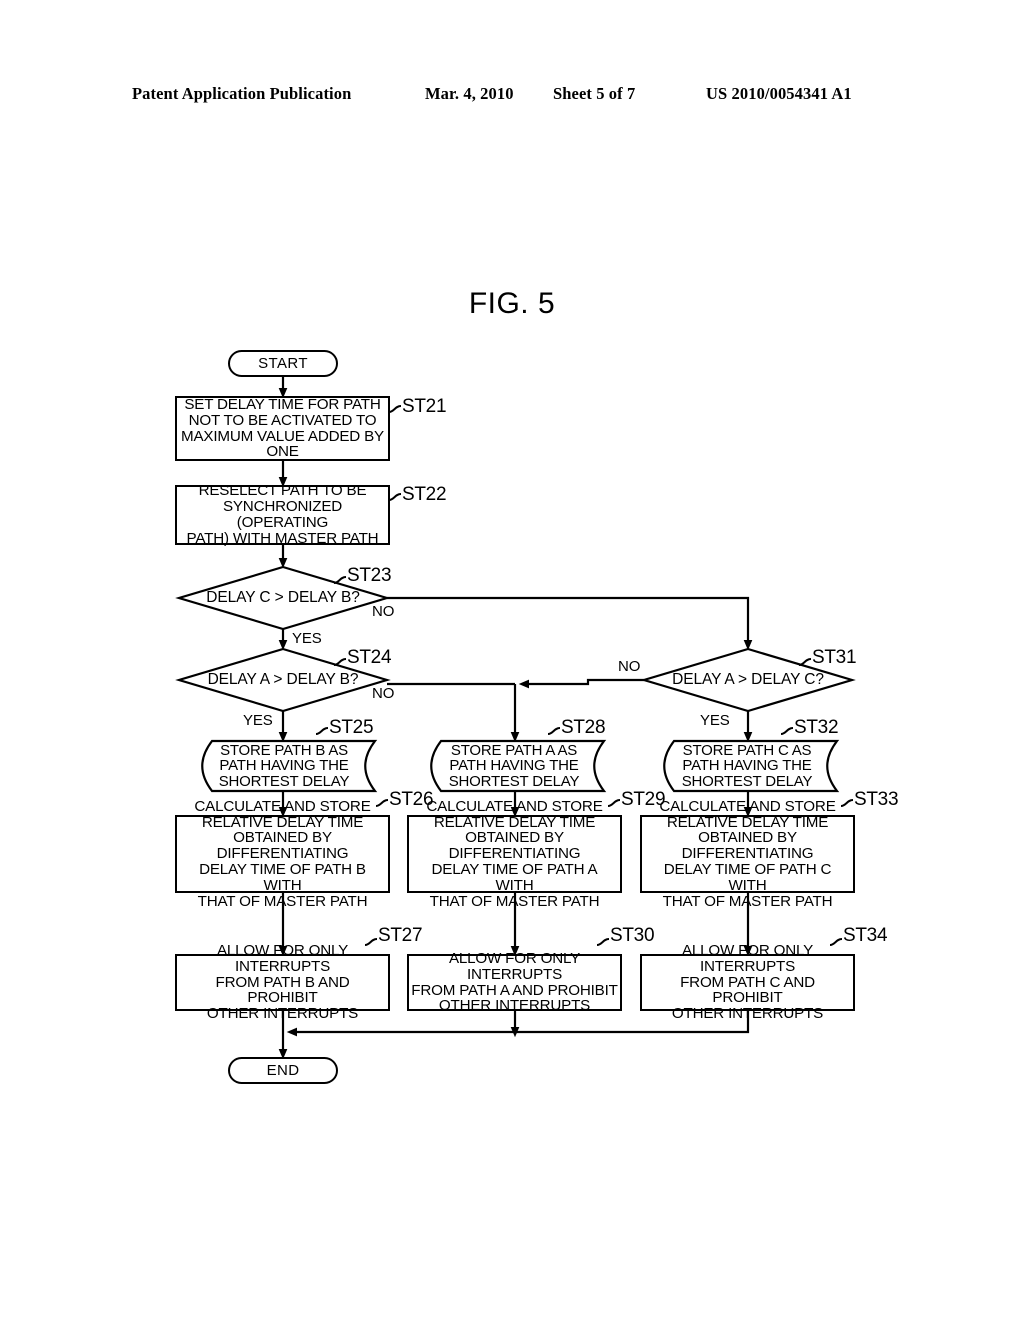 Image resolution: width=1024 pixels, height=1320 pixels. What do you see at coordinates (583, 727) in the screenshot?
I see `step-ref-st28: ST28` at bounding box center [583, 727].